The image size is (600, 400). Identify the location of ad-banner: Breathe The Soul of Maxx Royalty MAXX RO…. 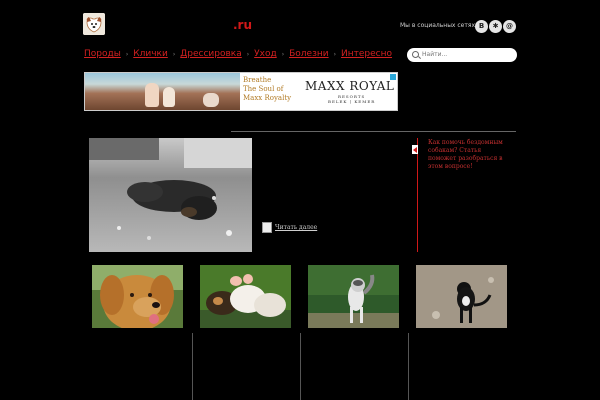
(241, 91).